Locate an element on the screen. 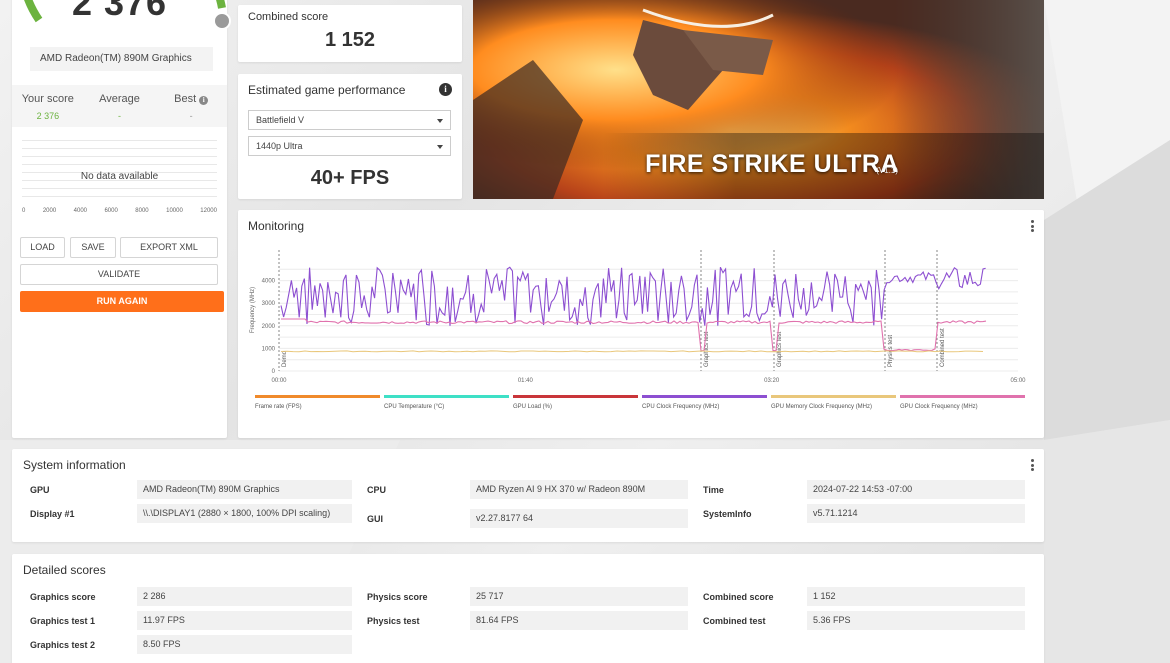 Image resolution: width=1170 pixels, height=663 pixels. axis-tick: 8000 is located at coordinates (142, 211).